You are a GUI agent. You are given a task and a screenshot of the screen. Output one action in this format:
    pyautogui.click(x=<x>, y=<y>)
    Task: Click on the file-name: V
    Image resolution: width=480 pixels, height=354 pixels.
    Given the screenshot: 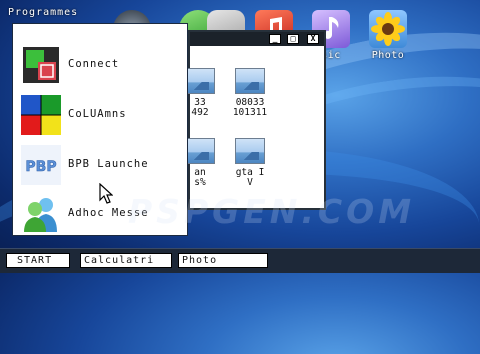 What is the action you would take?
    pyautogui.click(x=250, y=182)
    